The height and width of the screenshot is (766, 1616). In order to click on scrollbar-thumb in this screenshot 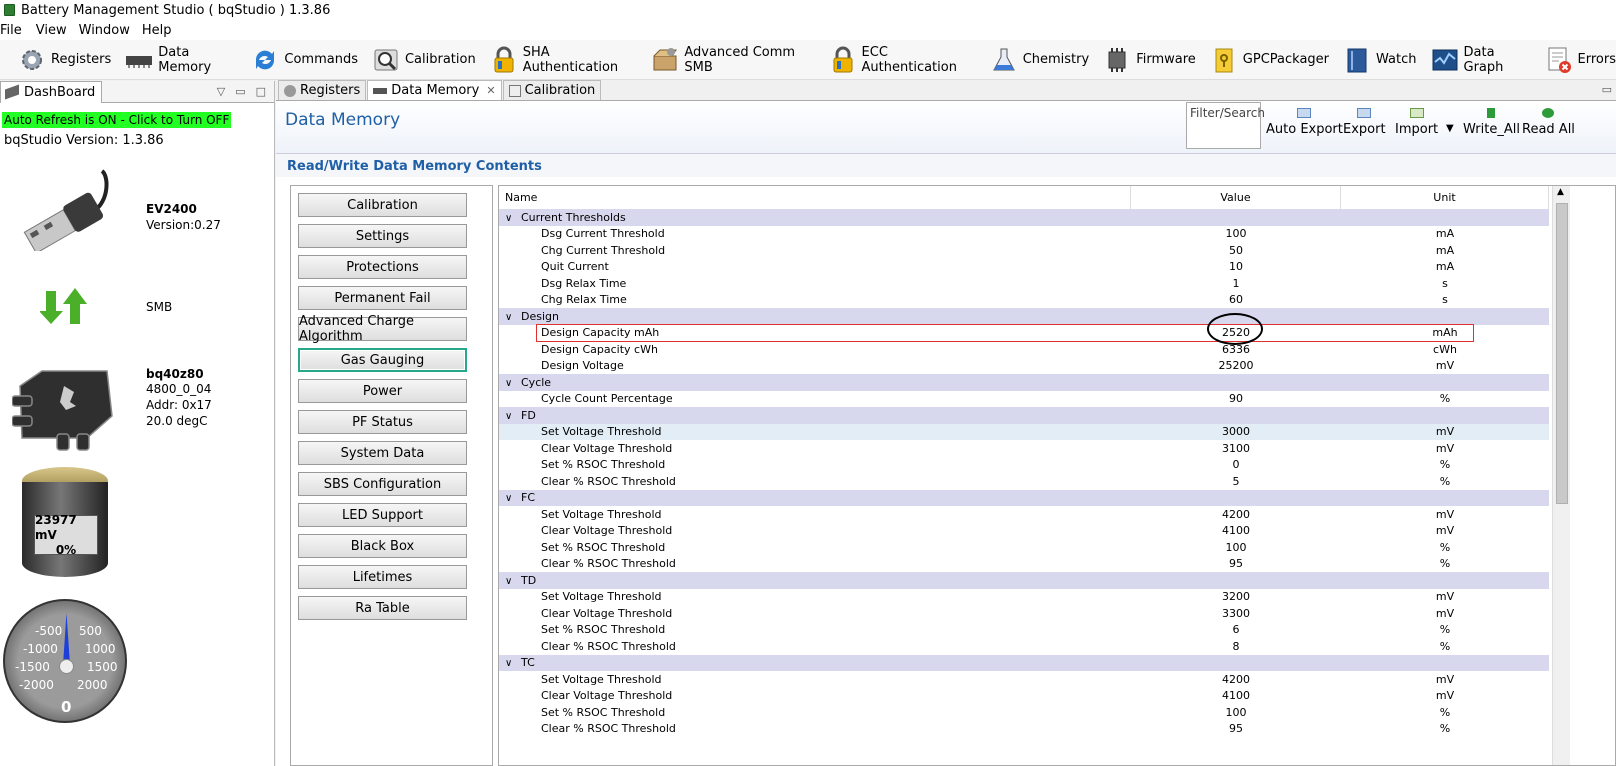, I will do `click(1562, 353)`.